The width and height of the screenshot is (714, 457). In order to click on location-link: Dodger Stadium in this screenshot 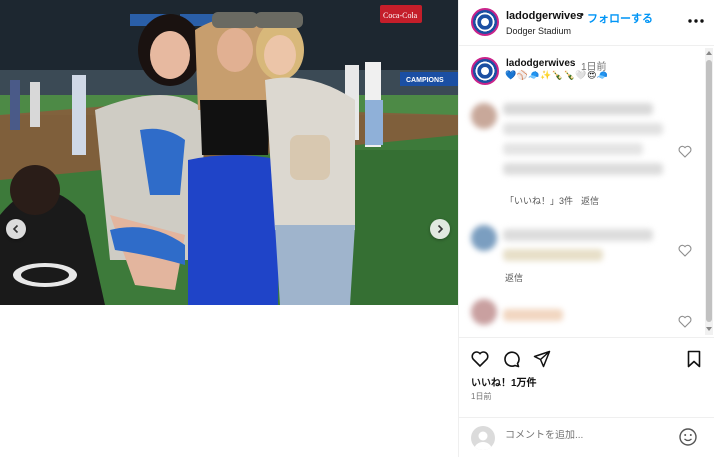, I will do `click(538, 31)`.